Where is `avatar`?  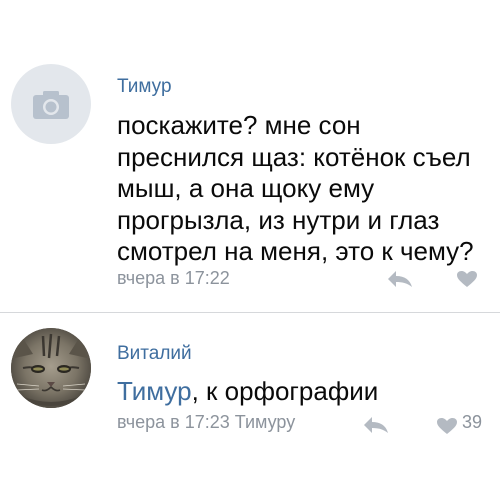 avatar is located at coordinates (51, 368).